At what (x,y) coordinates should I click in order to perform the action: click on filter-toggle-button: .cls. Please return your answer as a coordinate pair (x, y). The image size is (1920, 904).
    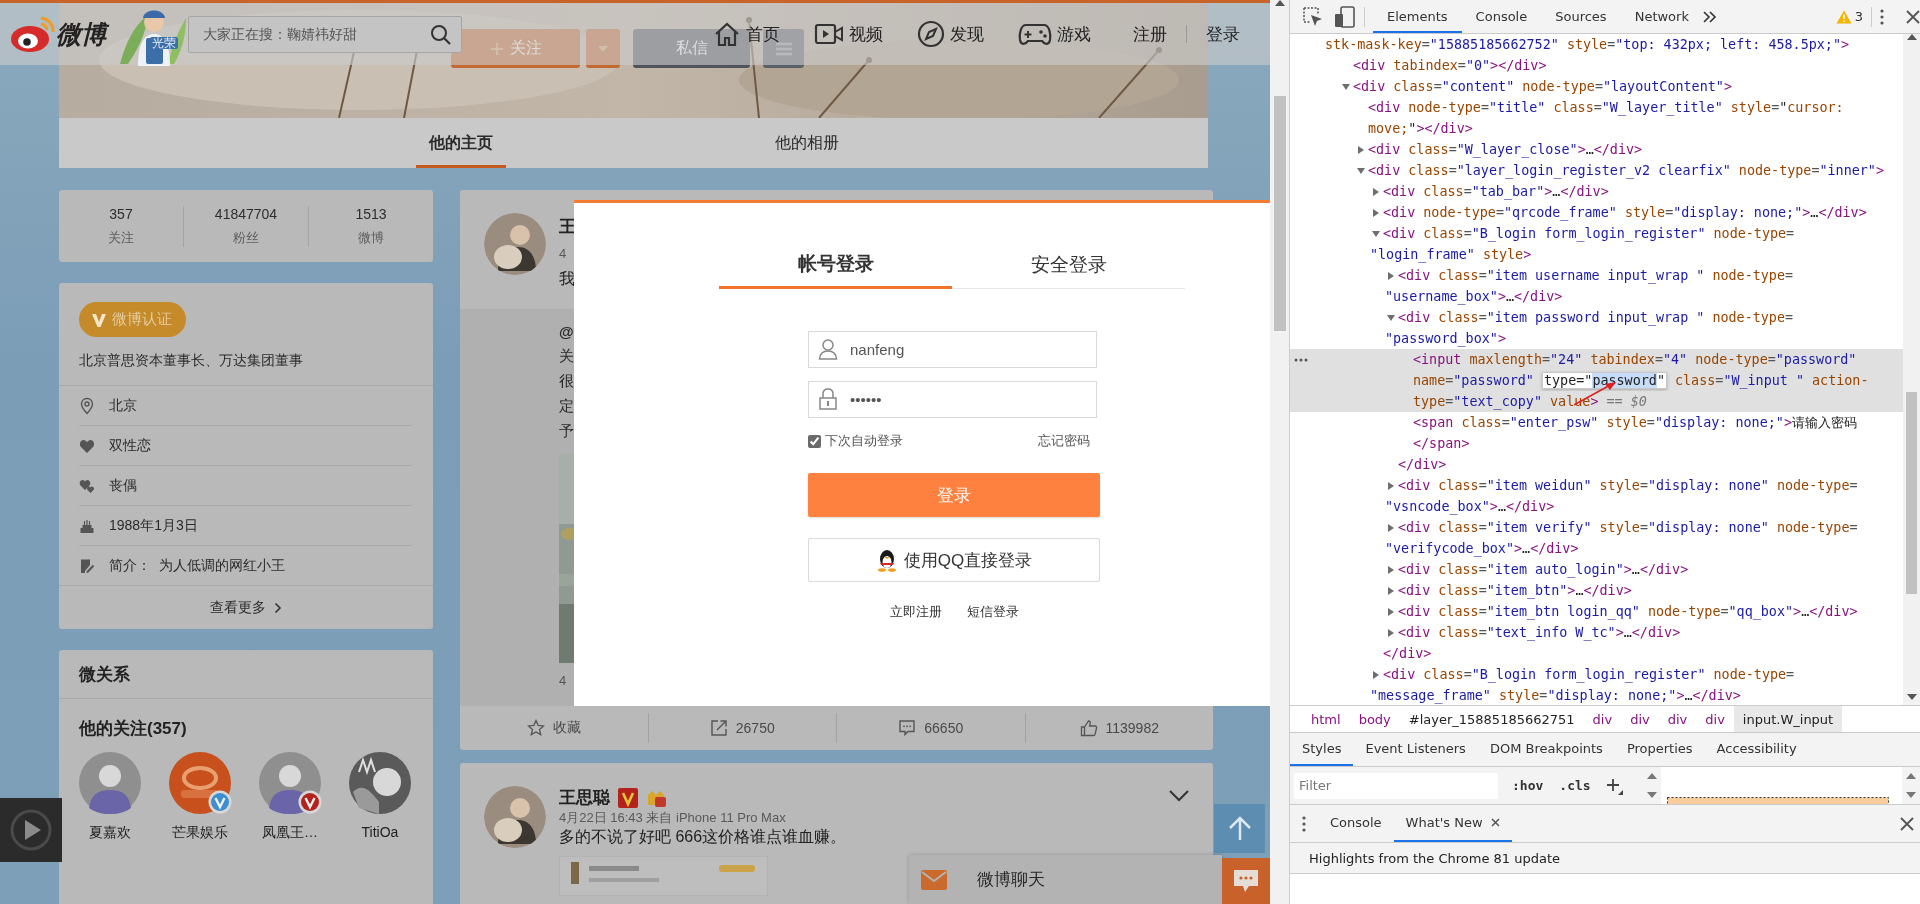
    Looking at the image, I should click on (1575, 785).